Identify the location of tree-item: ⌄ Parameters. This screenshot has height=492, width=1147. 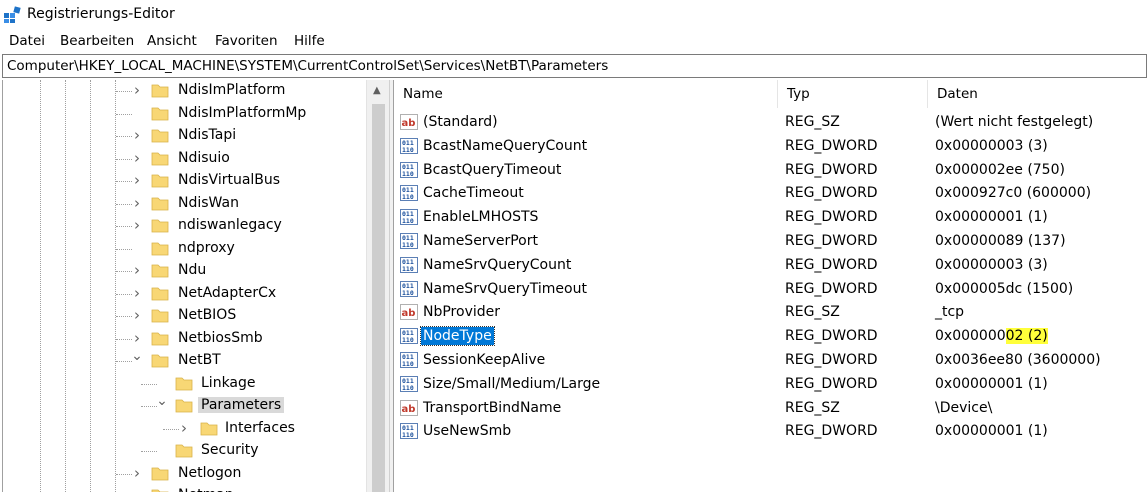
(184, 405).